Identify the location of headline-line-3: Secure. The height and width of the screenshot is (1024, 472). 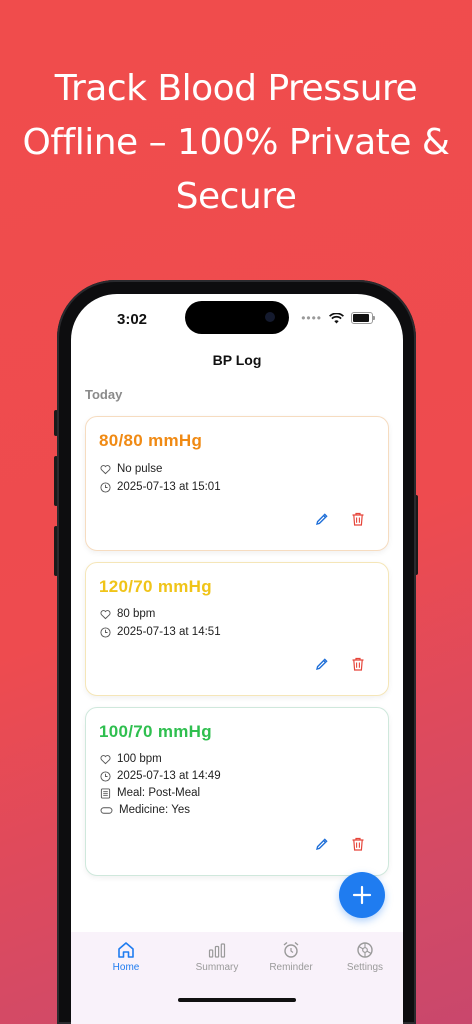
(236, 196).